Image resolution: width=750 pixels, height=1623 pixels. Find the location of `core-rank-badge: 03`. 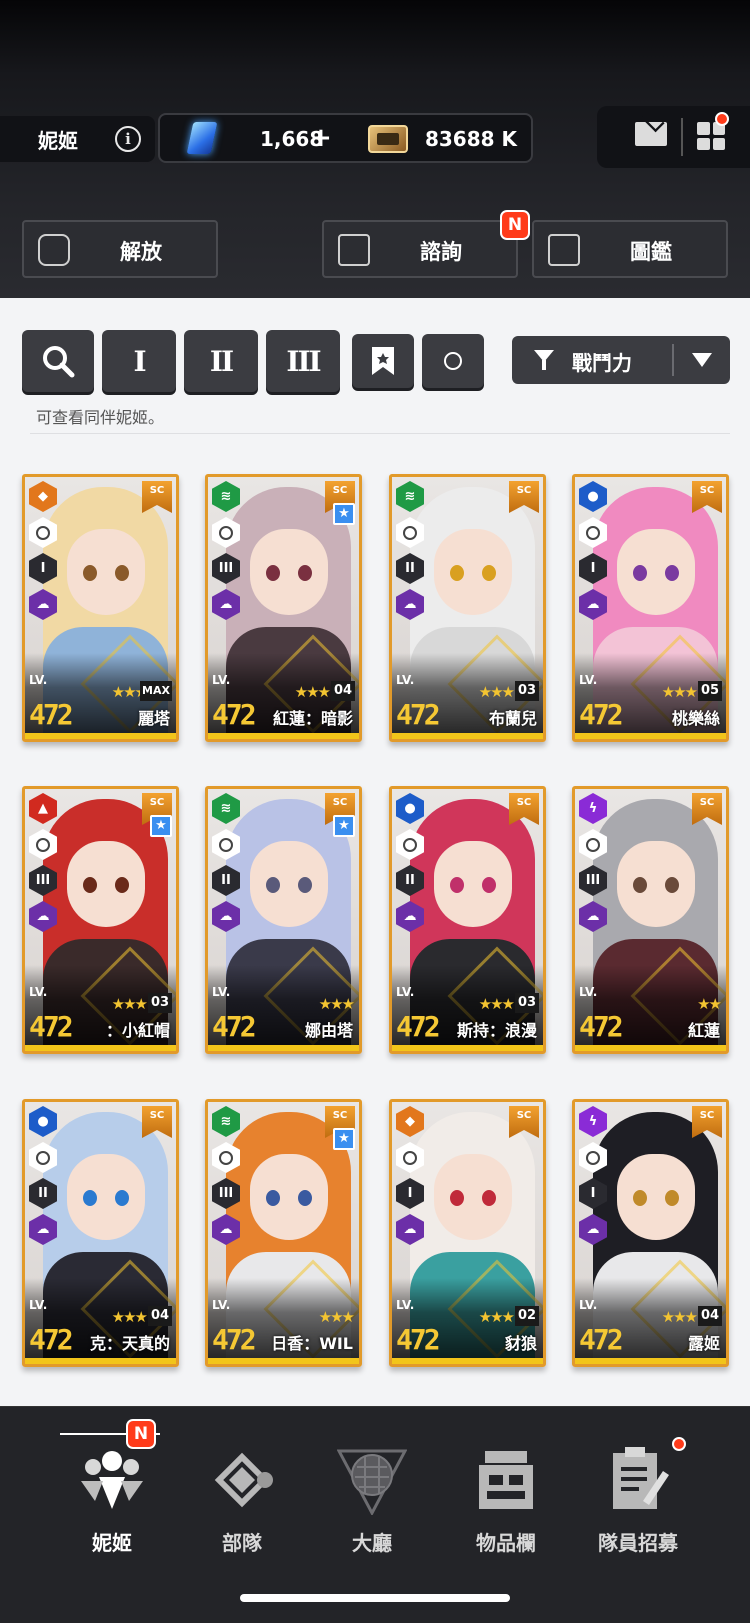

core-rank-badge: 03 is located at coordinates (527, 1003).